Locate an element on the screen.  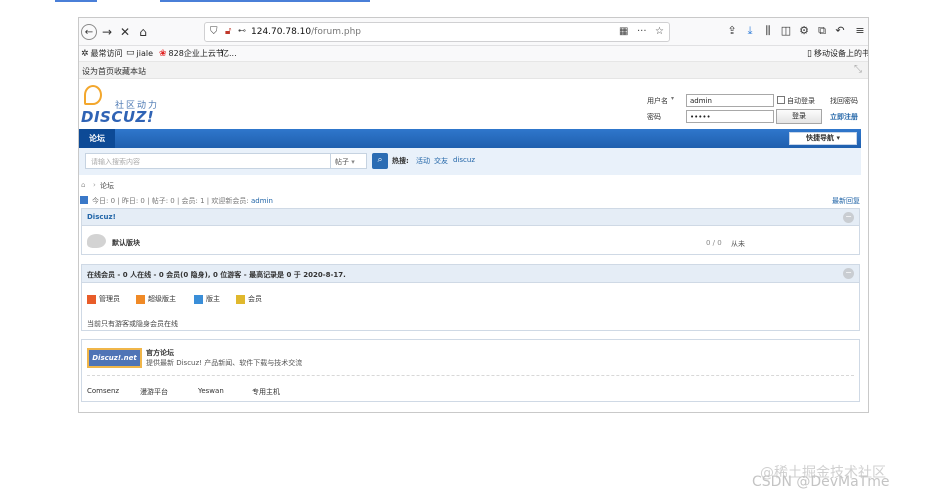
bookmark-most-visited: ✲ 最常访问 is located at coordinates (102, 53).